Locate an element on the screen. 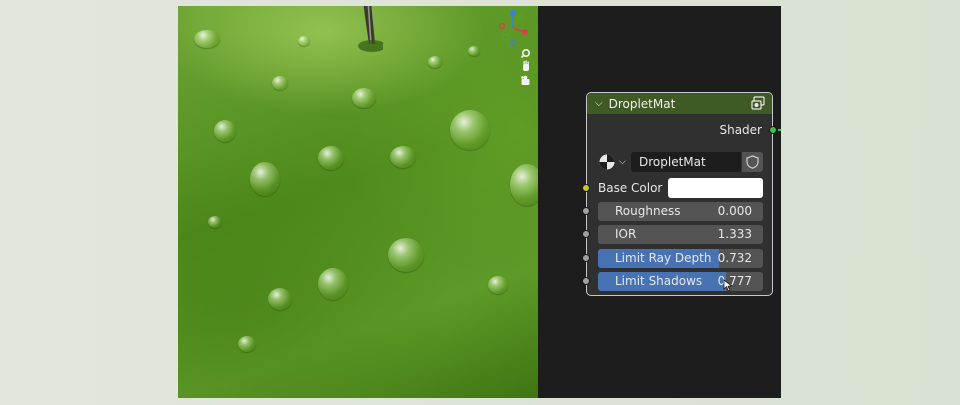  roughness-field: Roughness 0.000 is located at coordinates (680, 211).